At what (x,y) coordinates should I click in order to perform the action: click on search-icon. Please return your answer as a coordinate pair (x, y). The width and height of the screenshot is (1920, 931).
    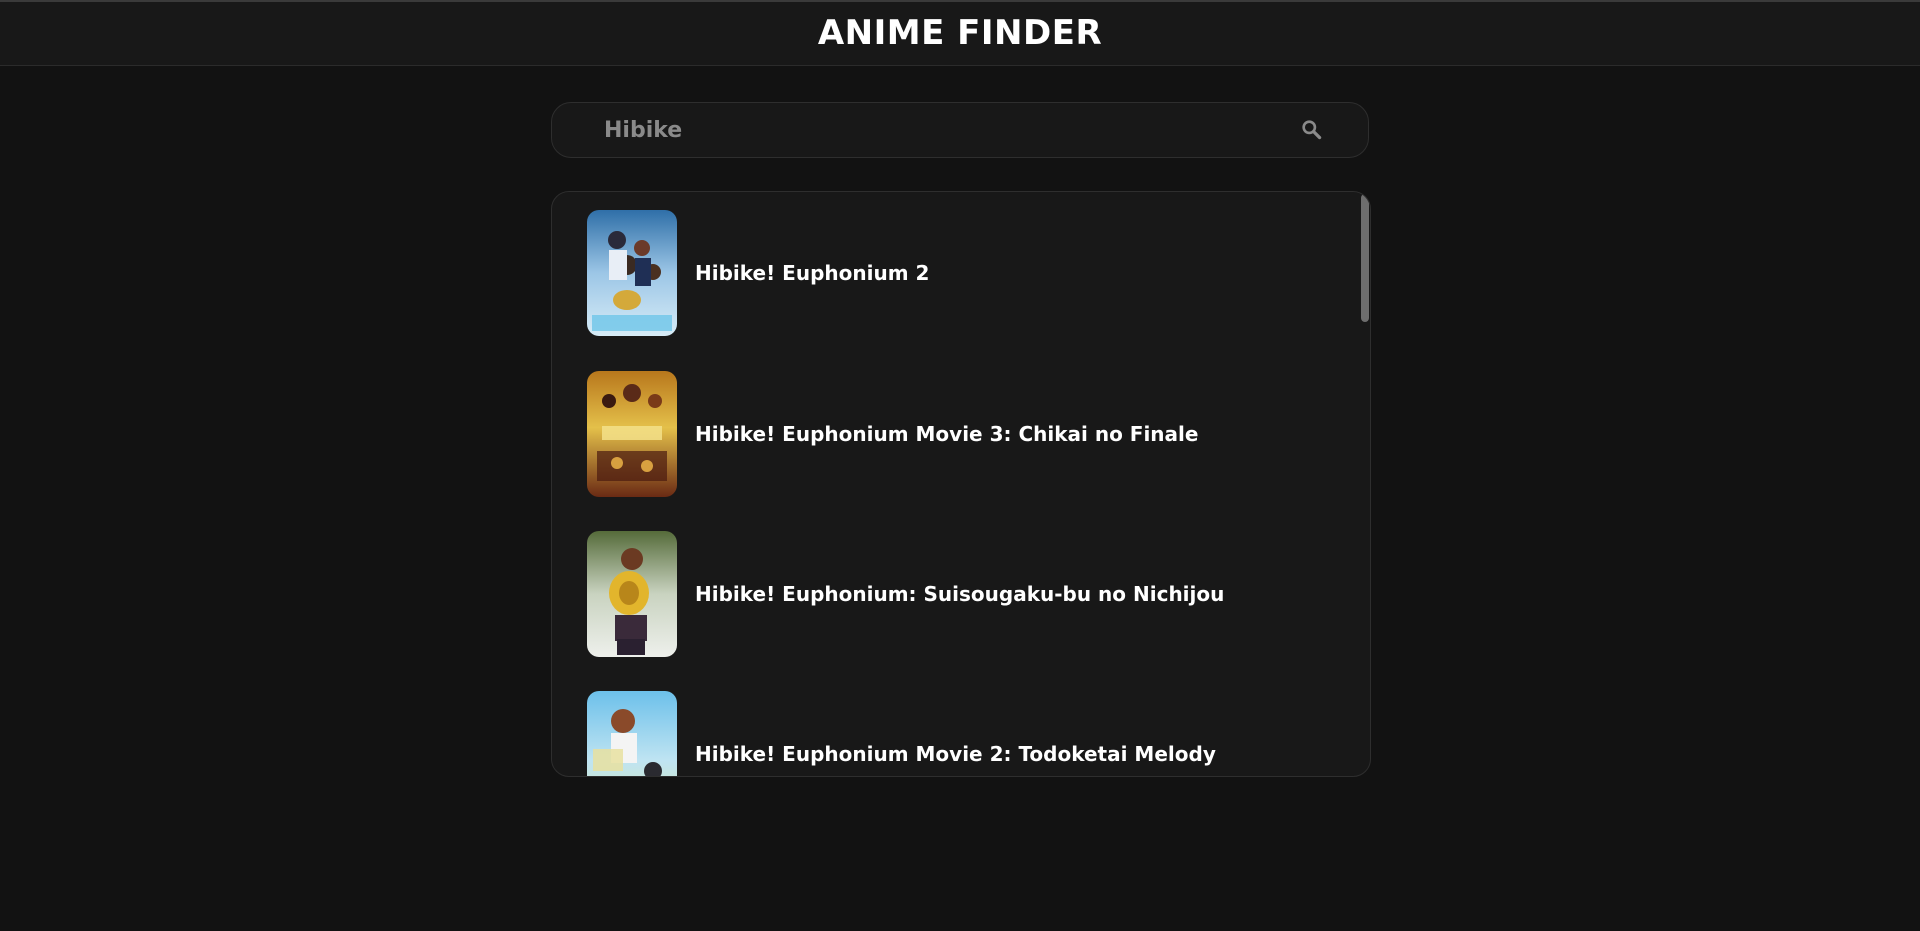
    Looking at the image, I should click on (1312, 130).